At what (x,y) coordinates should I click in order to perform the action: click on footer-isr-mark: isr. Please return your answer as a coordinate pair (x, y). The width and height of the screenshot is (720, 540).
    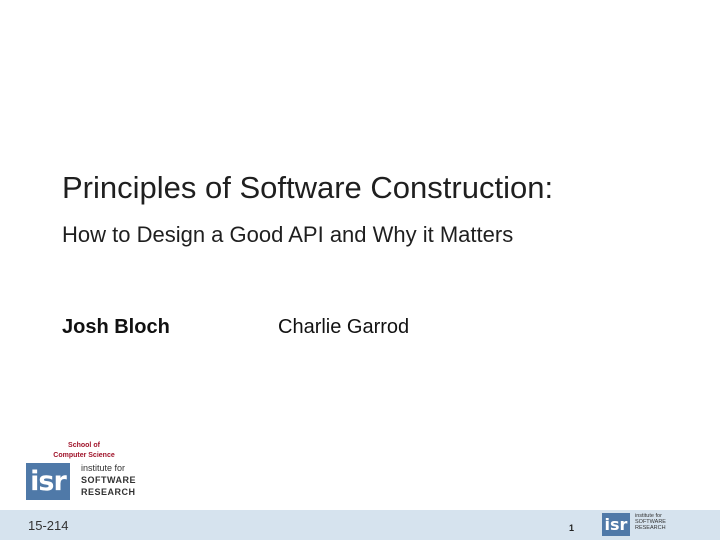
    Looking at the image, I should click on (616, 524).